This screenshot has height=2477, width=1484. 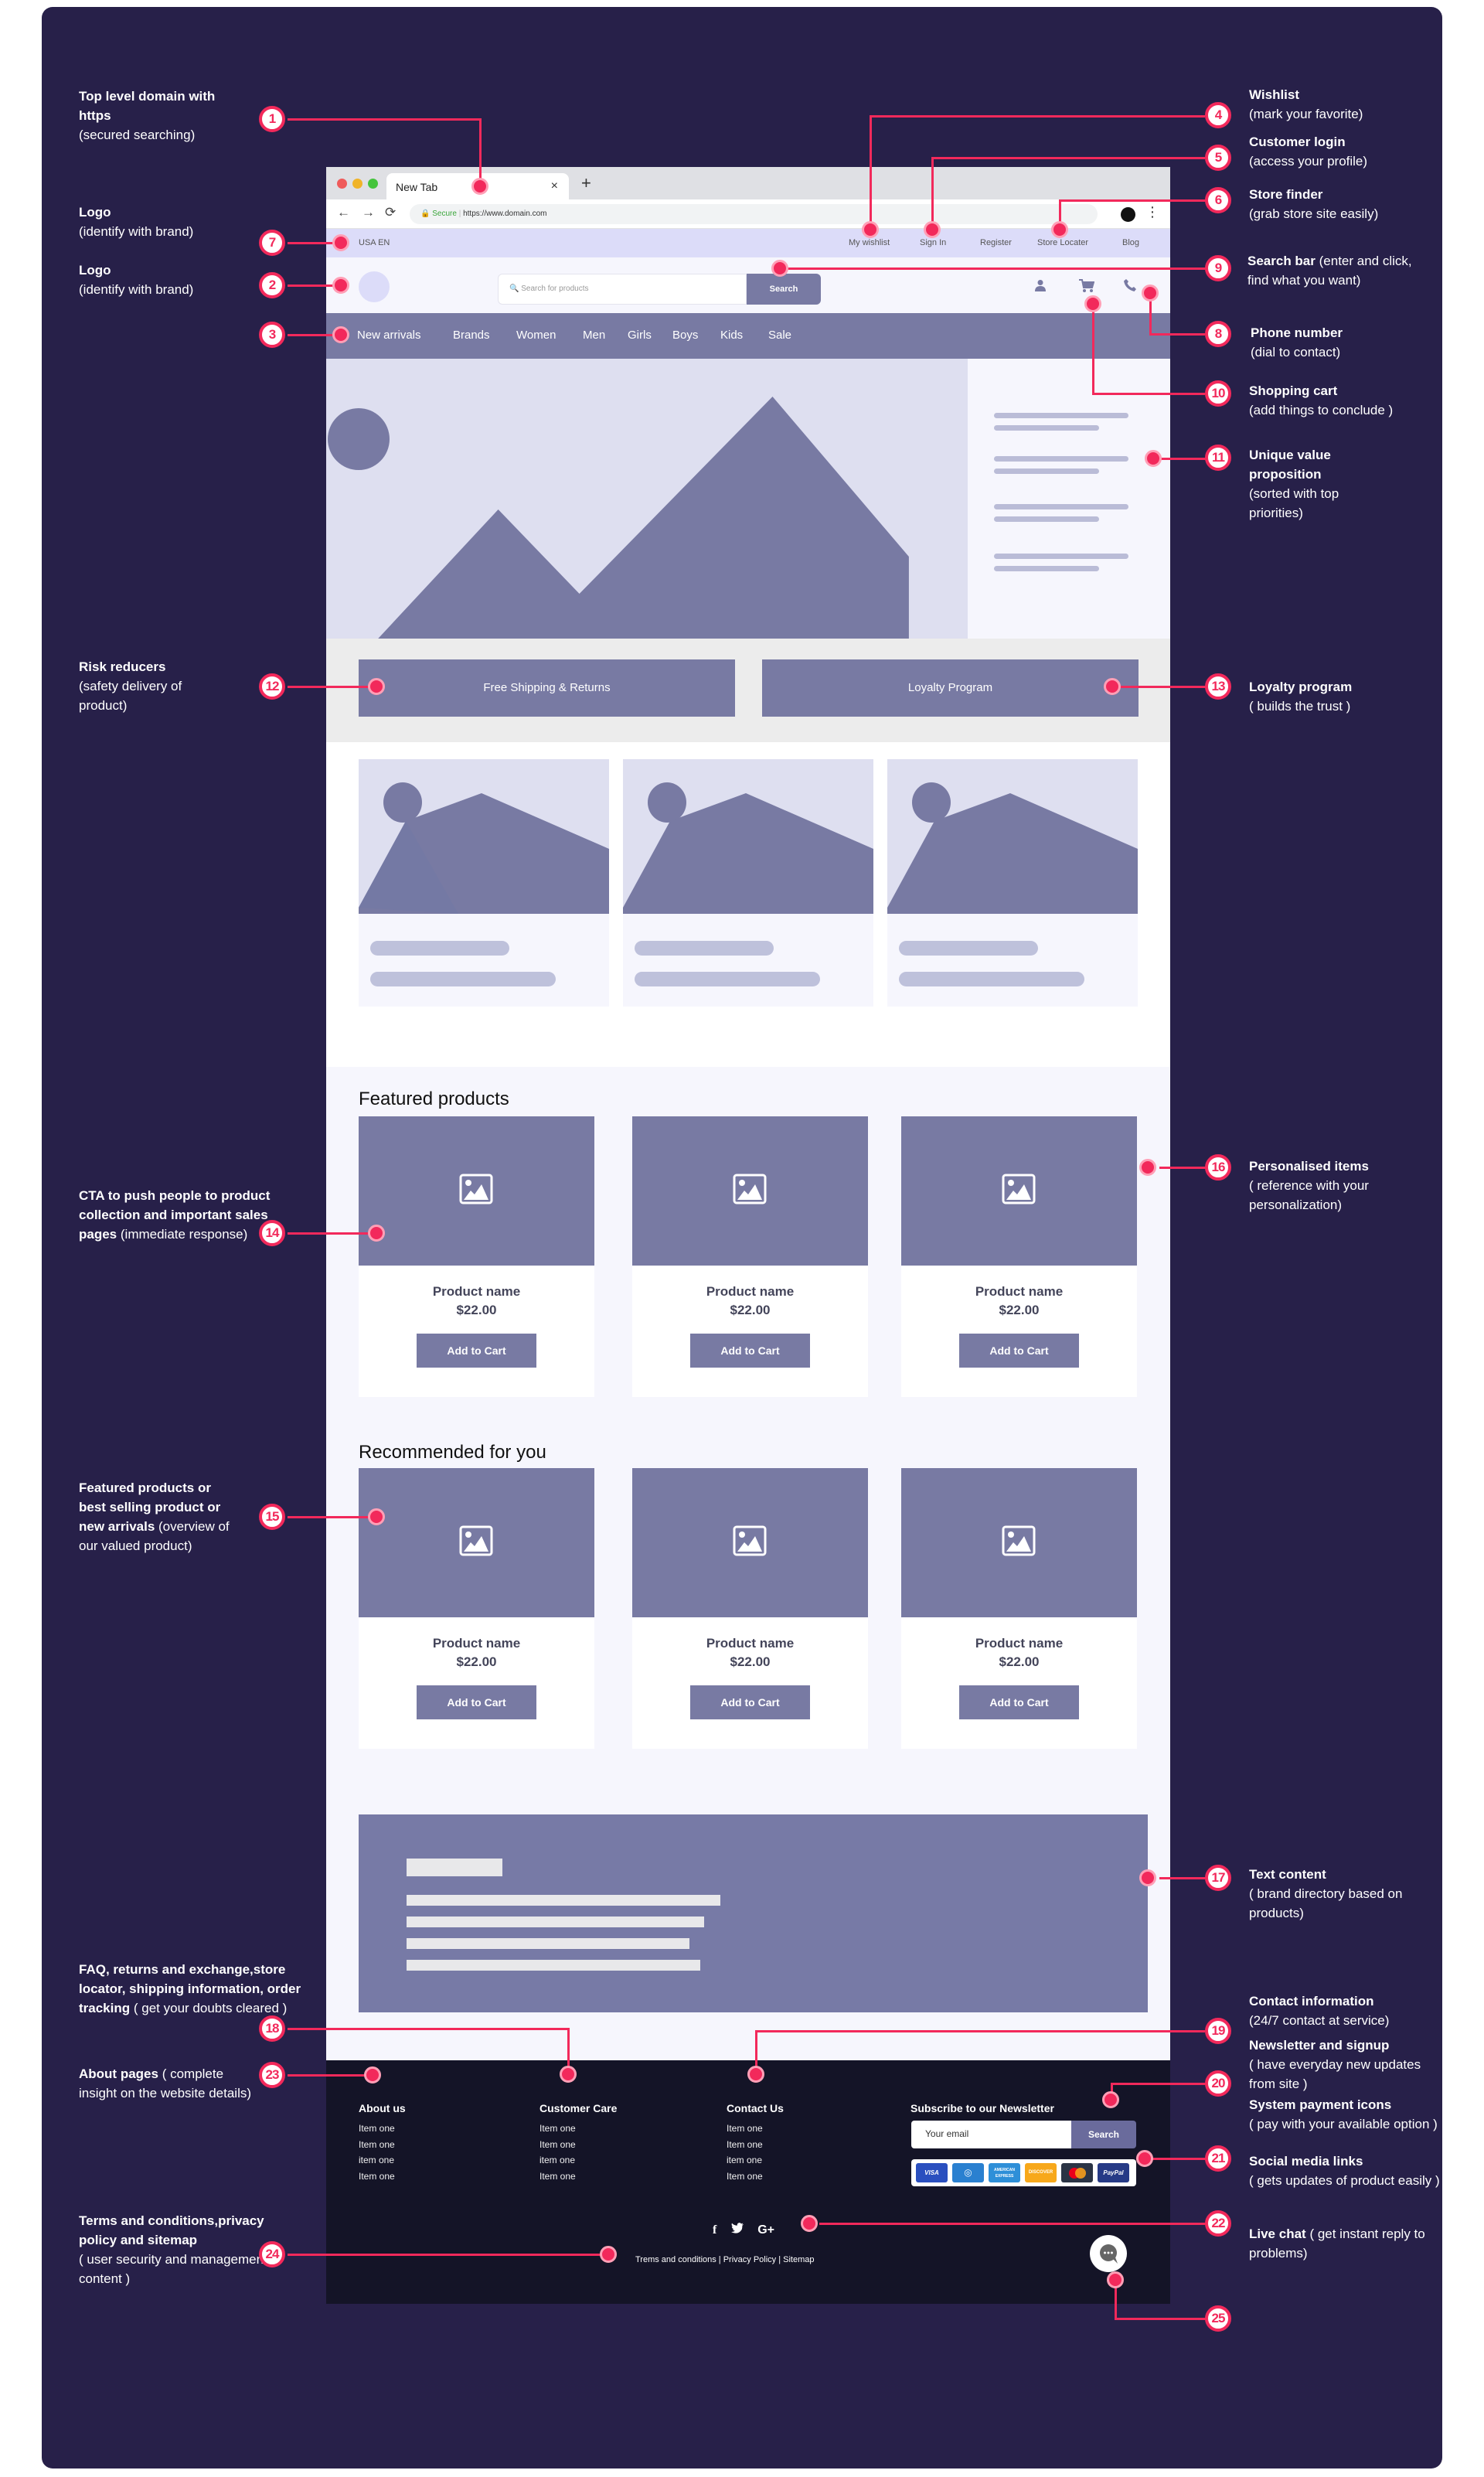 What do you see at coordinates (737, 2230) in the screenshot?
I see `twitter-icon` at bounding box center [737, 2230].